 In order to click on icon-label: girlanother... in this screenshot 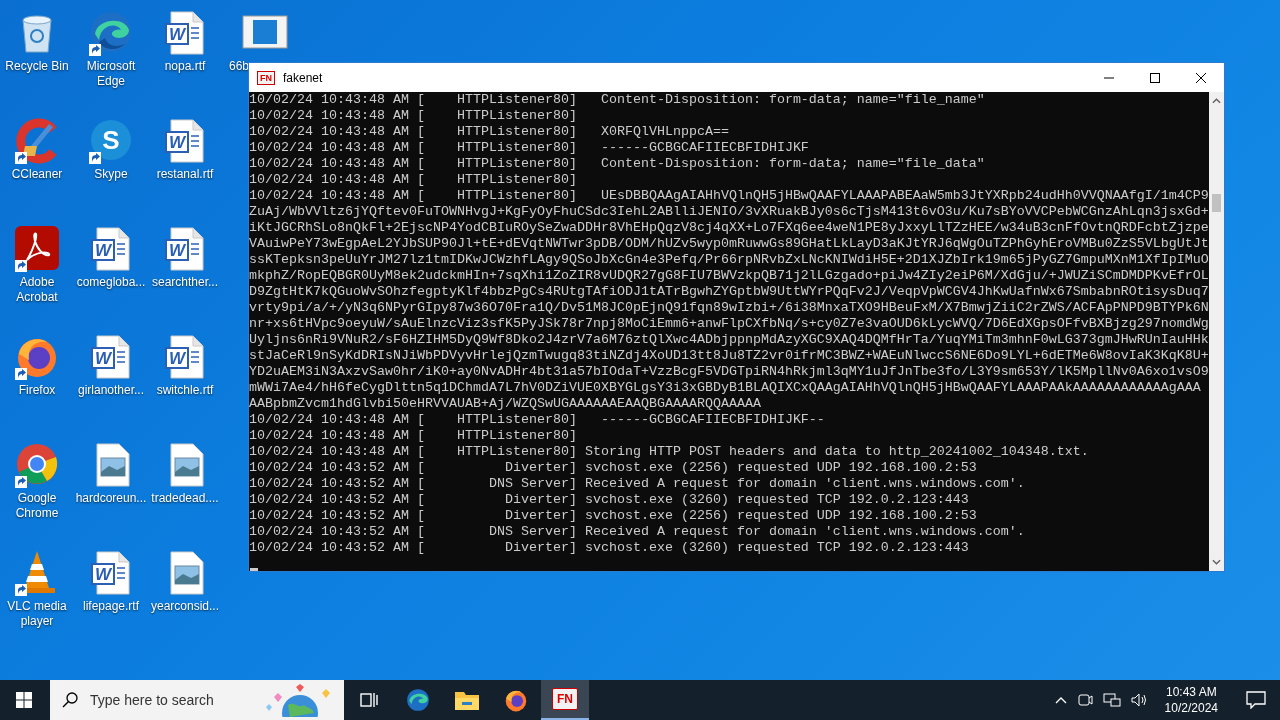, I will do `click(110, 390)`.